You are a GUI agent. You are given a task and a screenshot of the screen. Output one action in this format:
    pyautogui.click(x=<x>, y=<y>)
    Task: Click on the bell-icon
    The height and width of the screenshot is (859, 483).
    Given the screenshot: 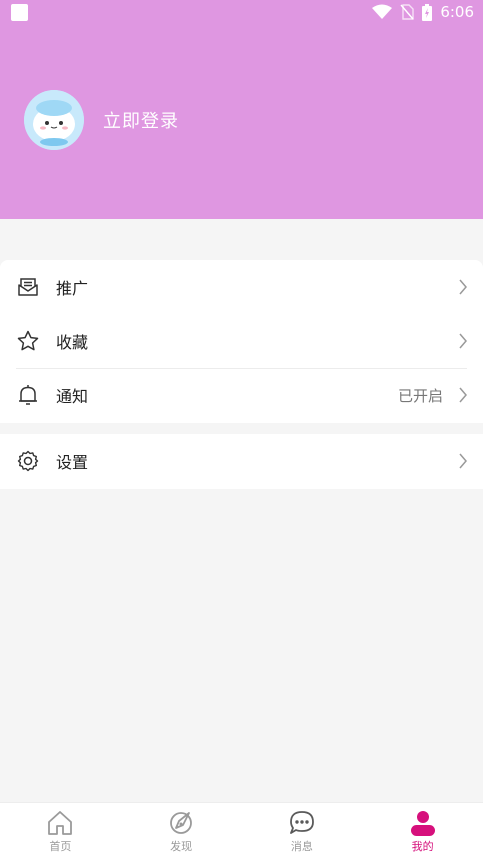 What is the action you would take?
    pyautogui.click(x=28, y=395)
    